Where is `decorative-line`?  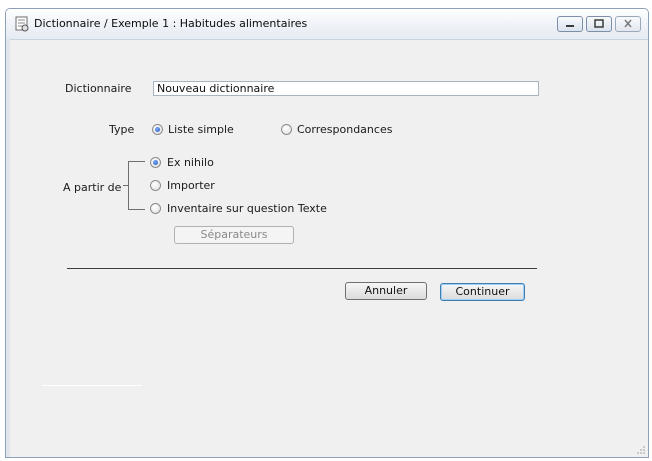
decorative-line is located at coordinates (92, 385).